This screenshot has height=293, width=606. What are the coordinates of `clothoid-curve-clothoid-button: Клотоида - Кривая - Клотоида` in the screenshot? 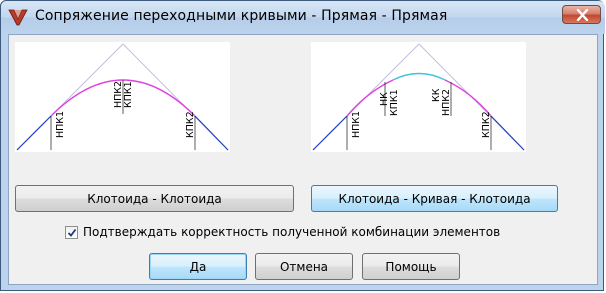 It's located at (434, 198).